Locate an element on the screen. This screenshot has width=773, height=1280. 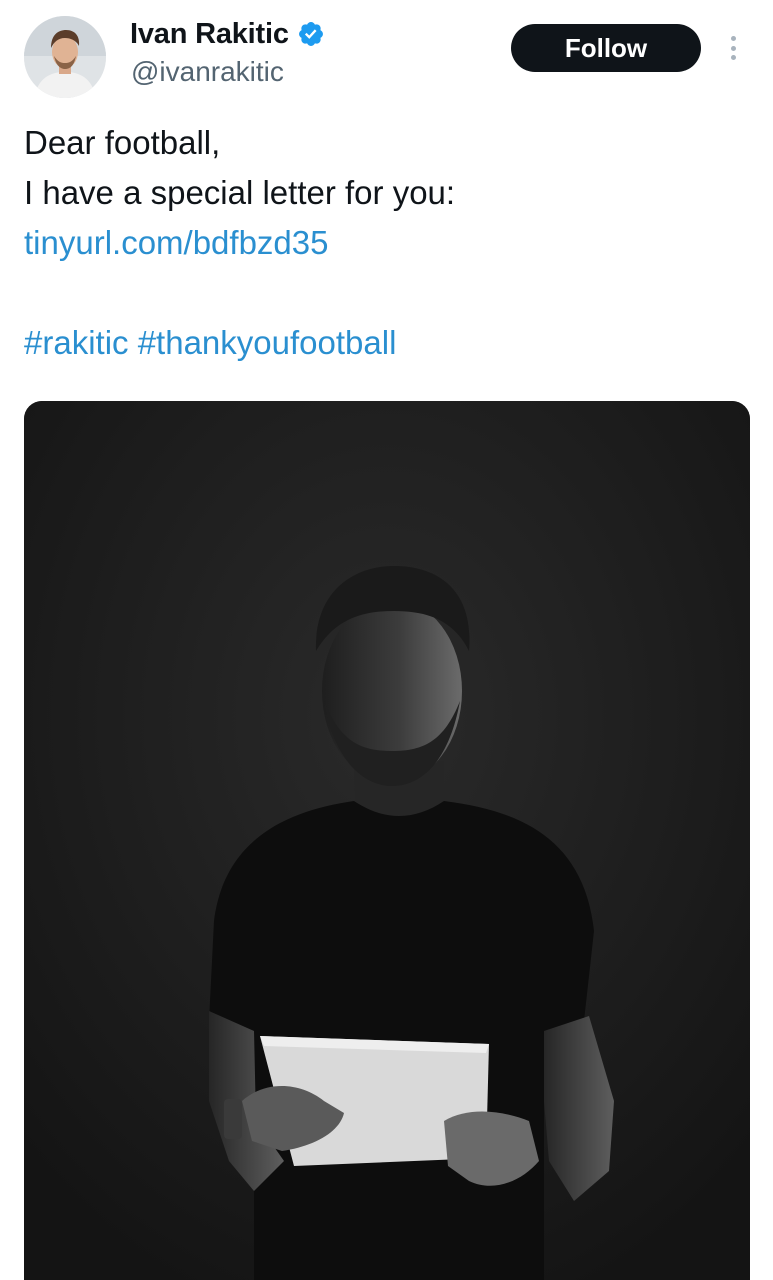
tweet-line-greeting: Dear football, is located at coordinates (122, 142).